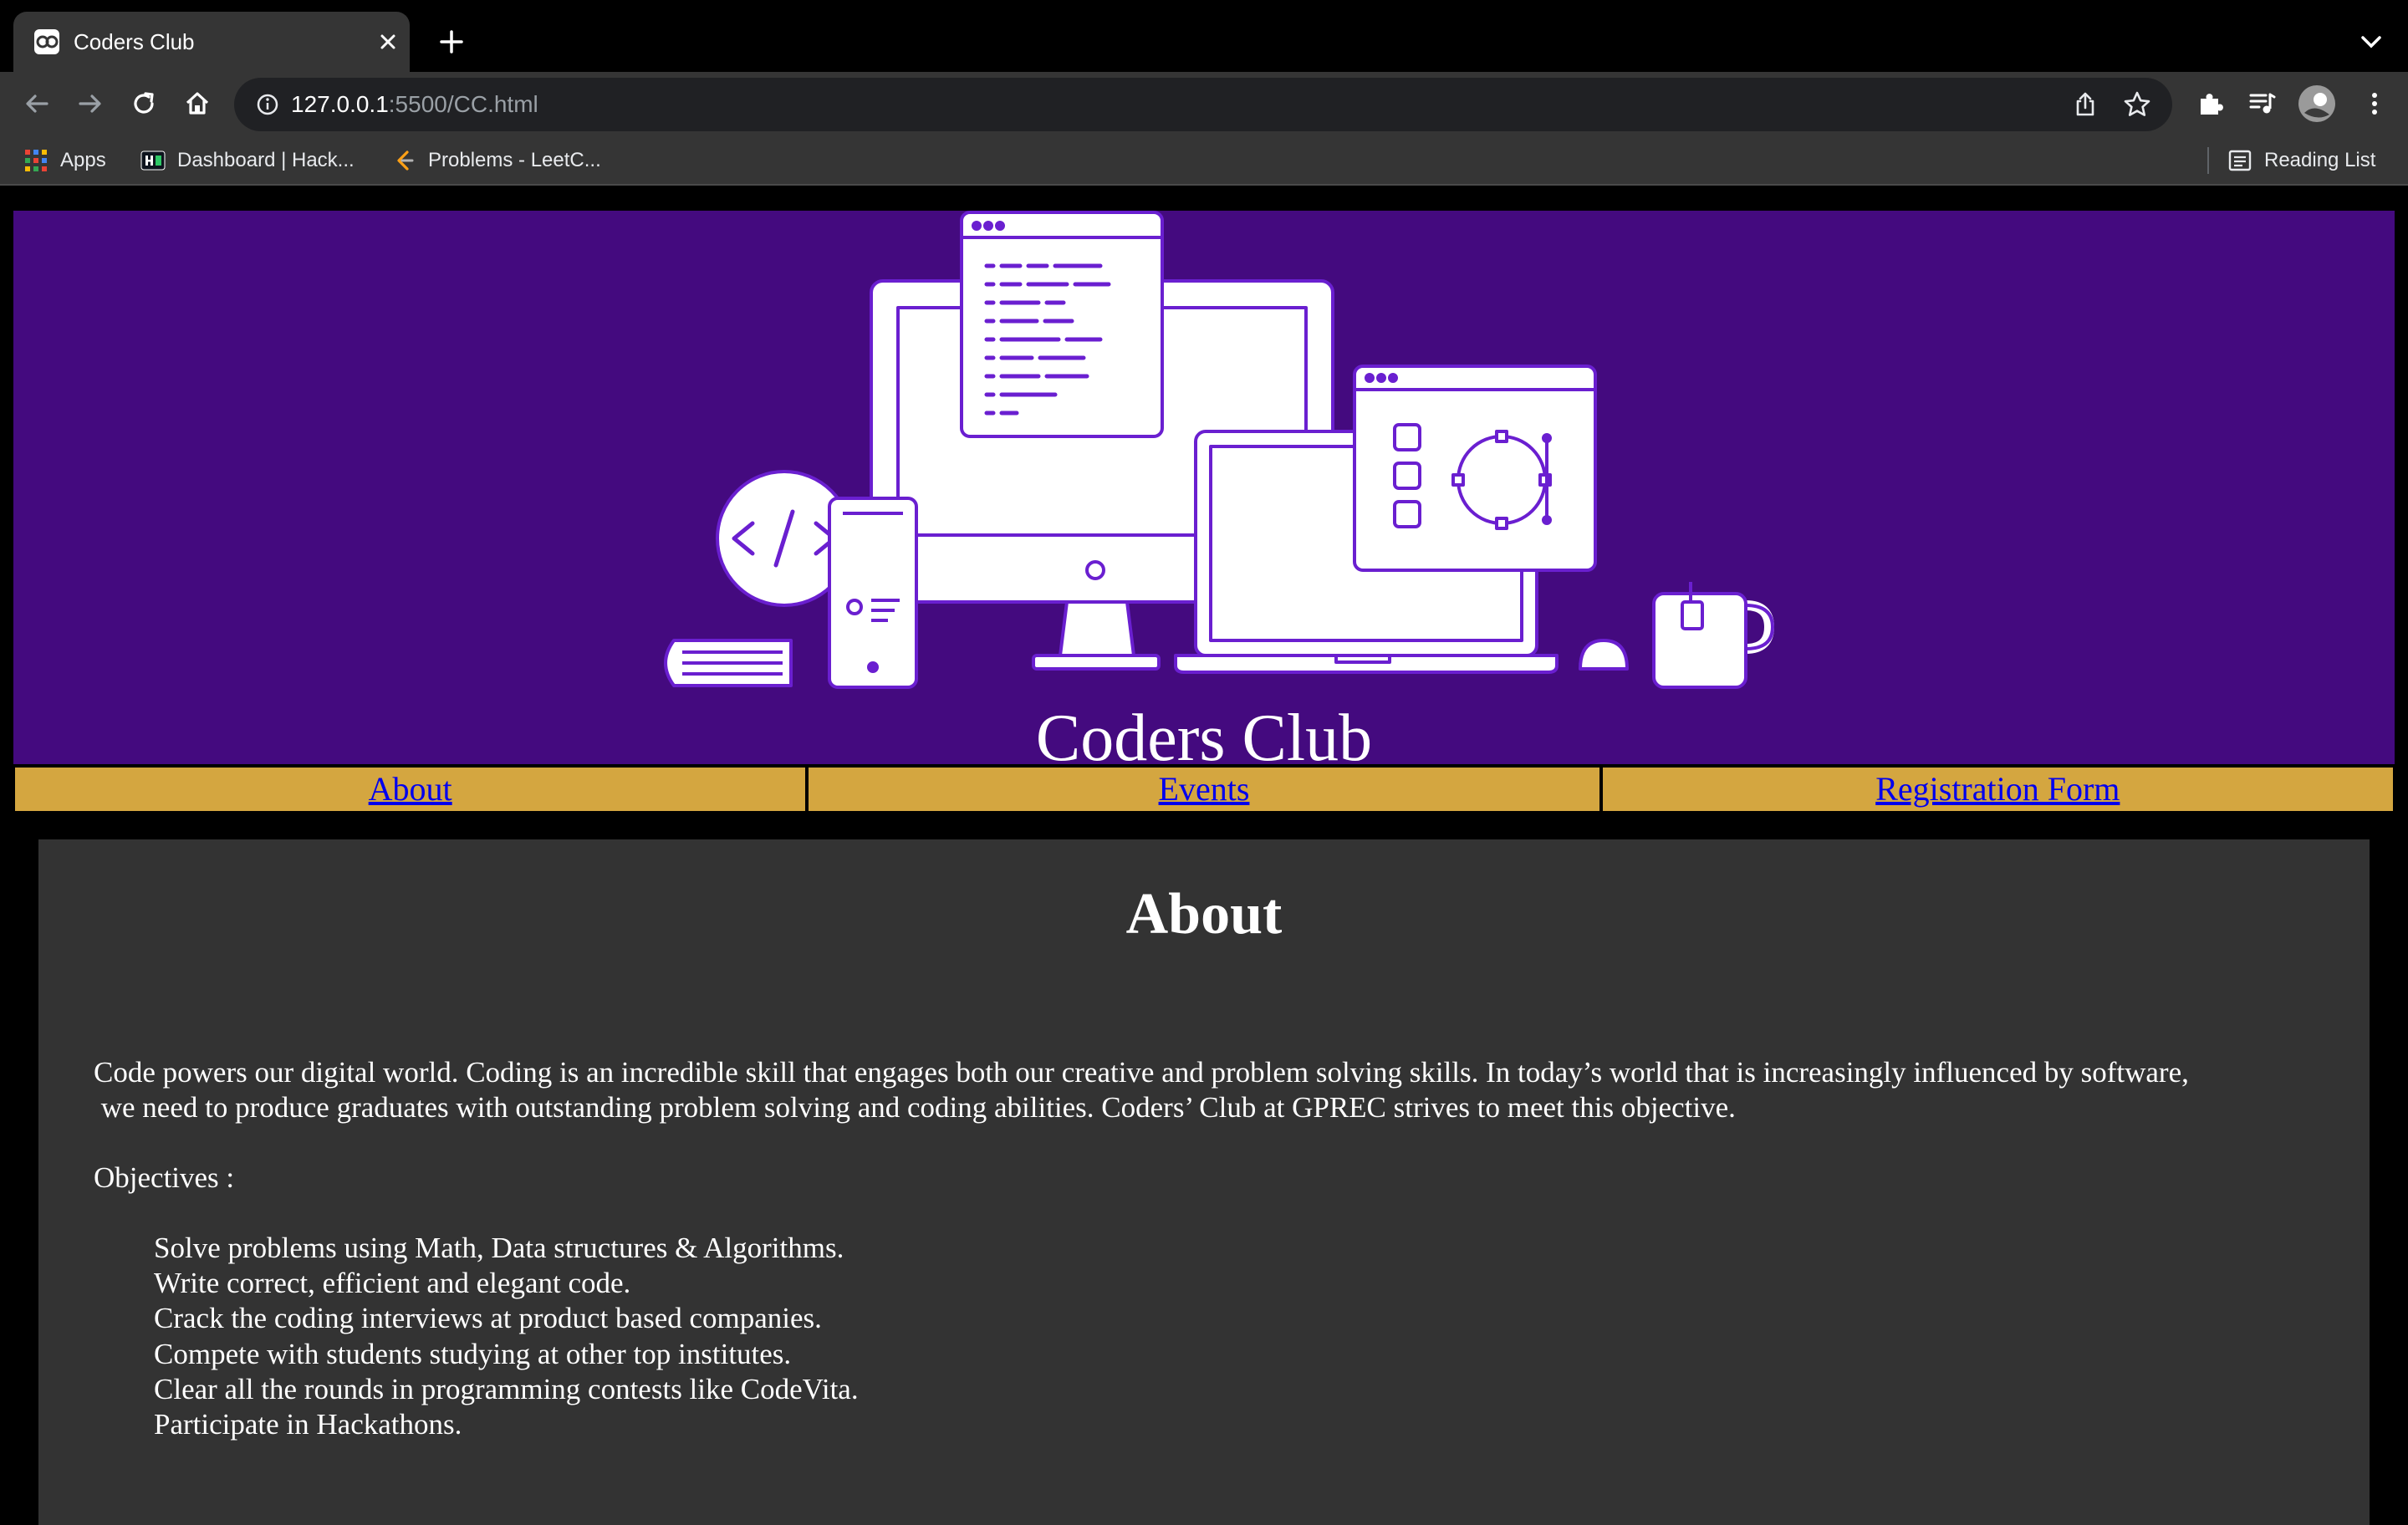  Describe the element at coordinates (1713, 635) in the screenshot. I see `coffee-mug-icon` at that location.